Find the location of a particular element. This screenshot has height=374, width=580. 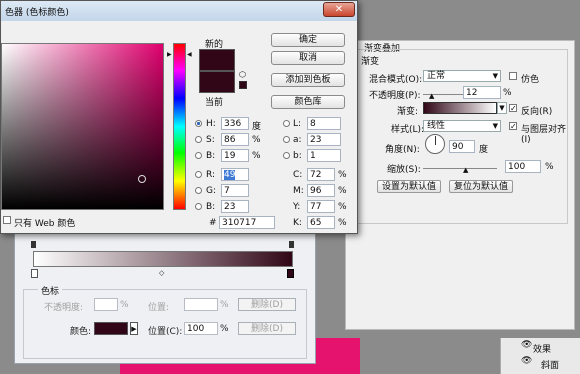

stops-group-label: 色标 is located at coordinates (50, 290).